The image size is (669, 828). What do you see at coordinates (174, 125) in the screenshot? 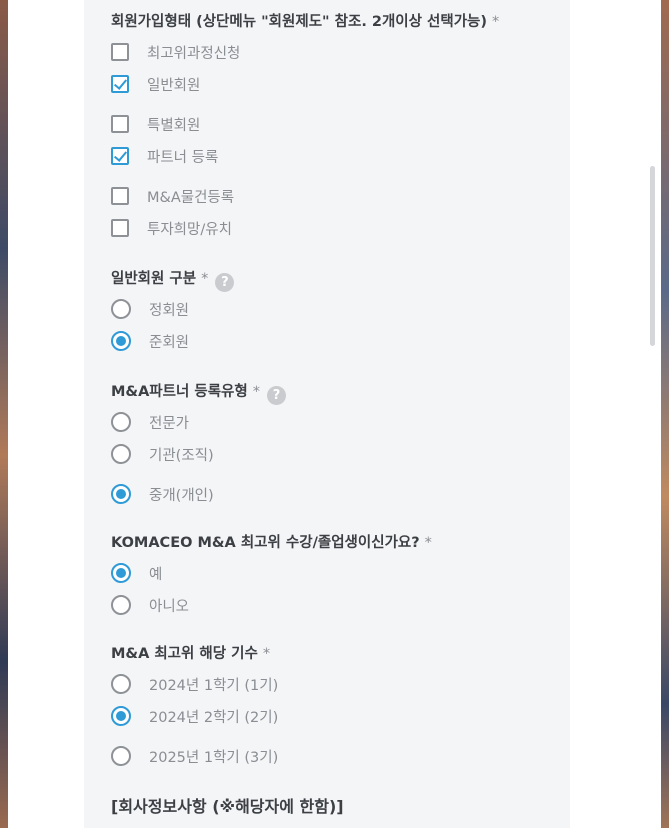
I see `option-label: 특별회원` at bounding box center [174, 125].